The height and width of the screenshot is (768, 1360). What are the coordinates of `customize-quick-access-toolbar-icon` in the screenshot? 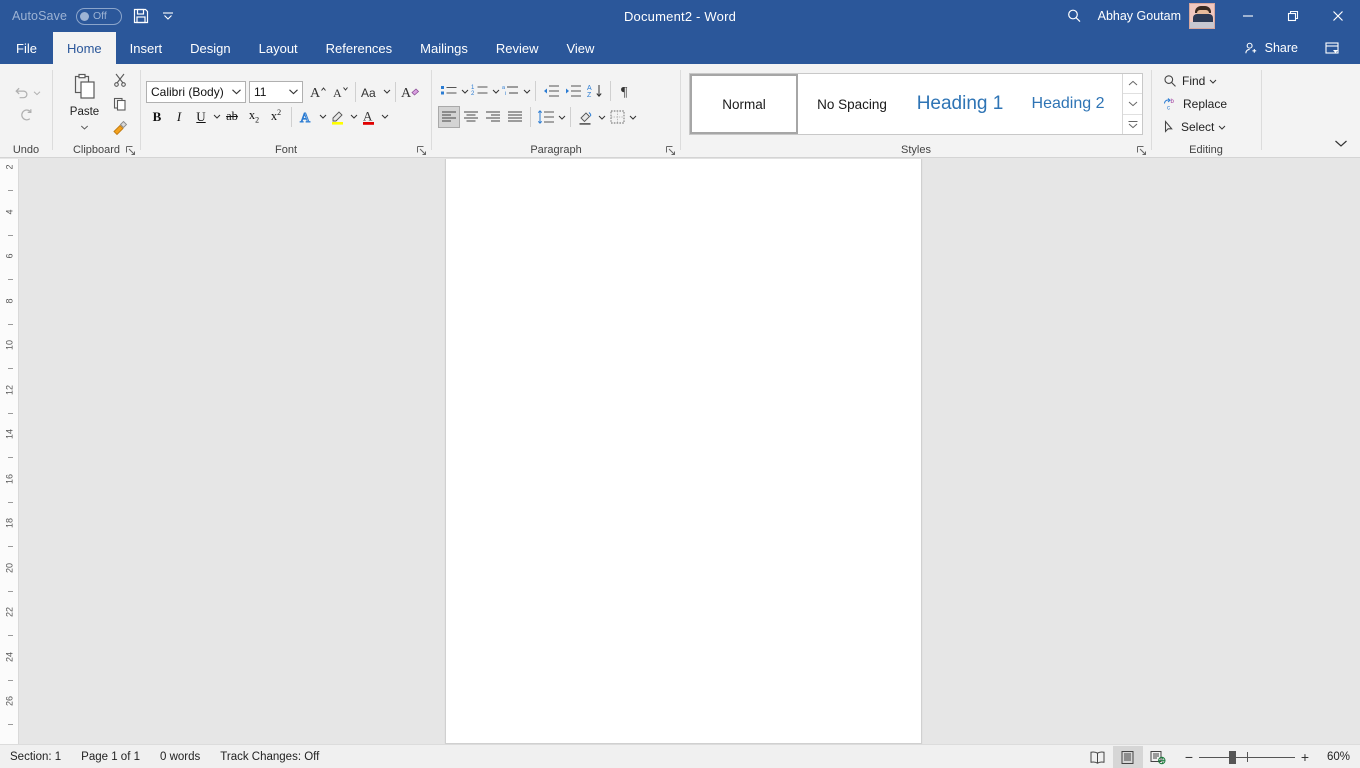 It's located at (168, 16).